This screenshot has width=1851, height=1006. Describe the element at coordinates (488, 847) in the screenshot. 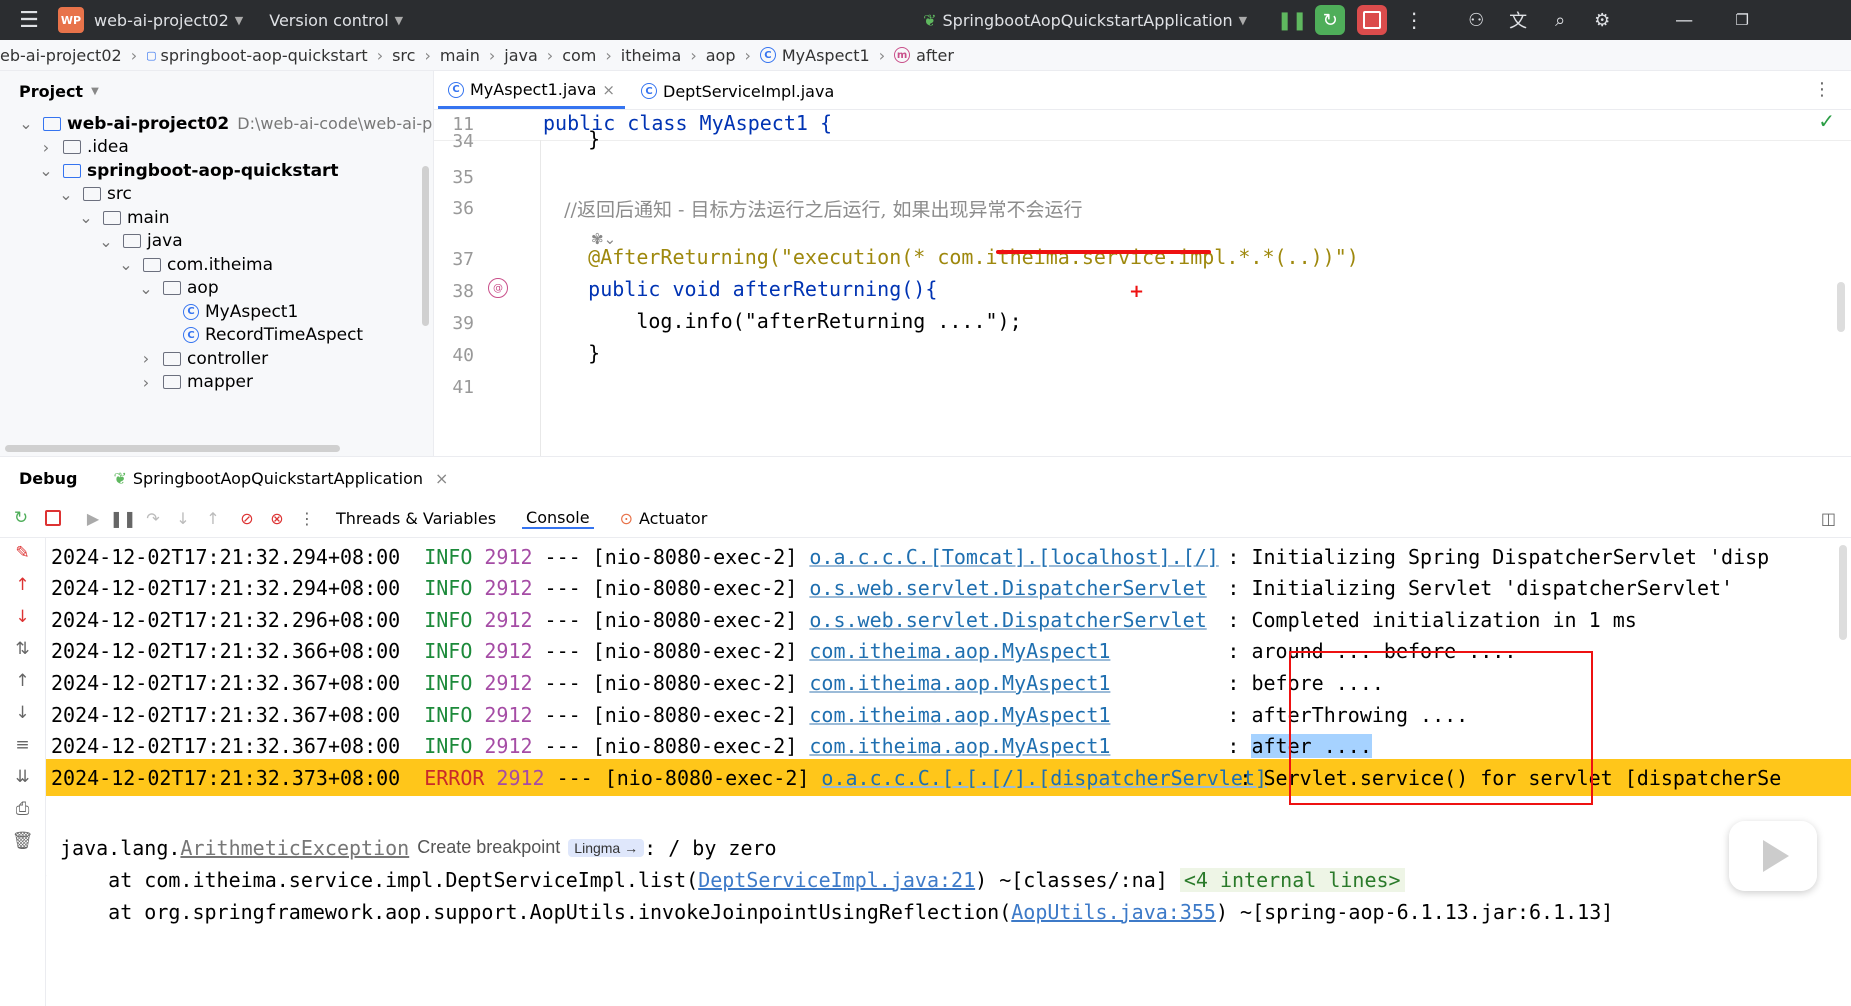

I see `create-breakpoint-link: Create breakpoint` at that location.